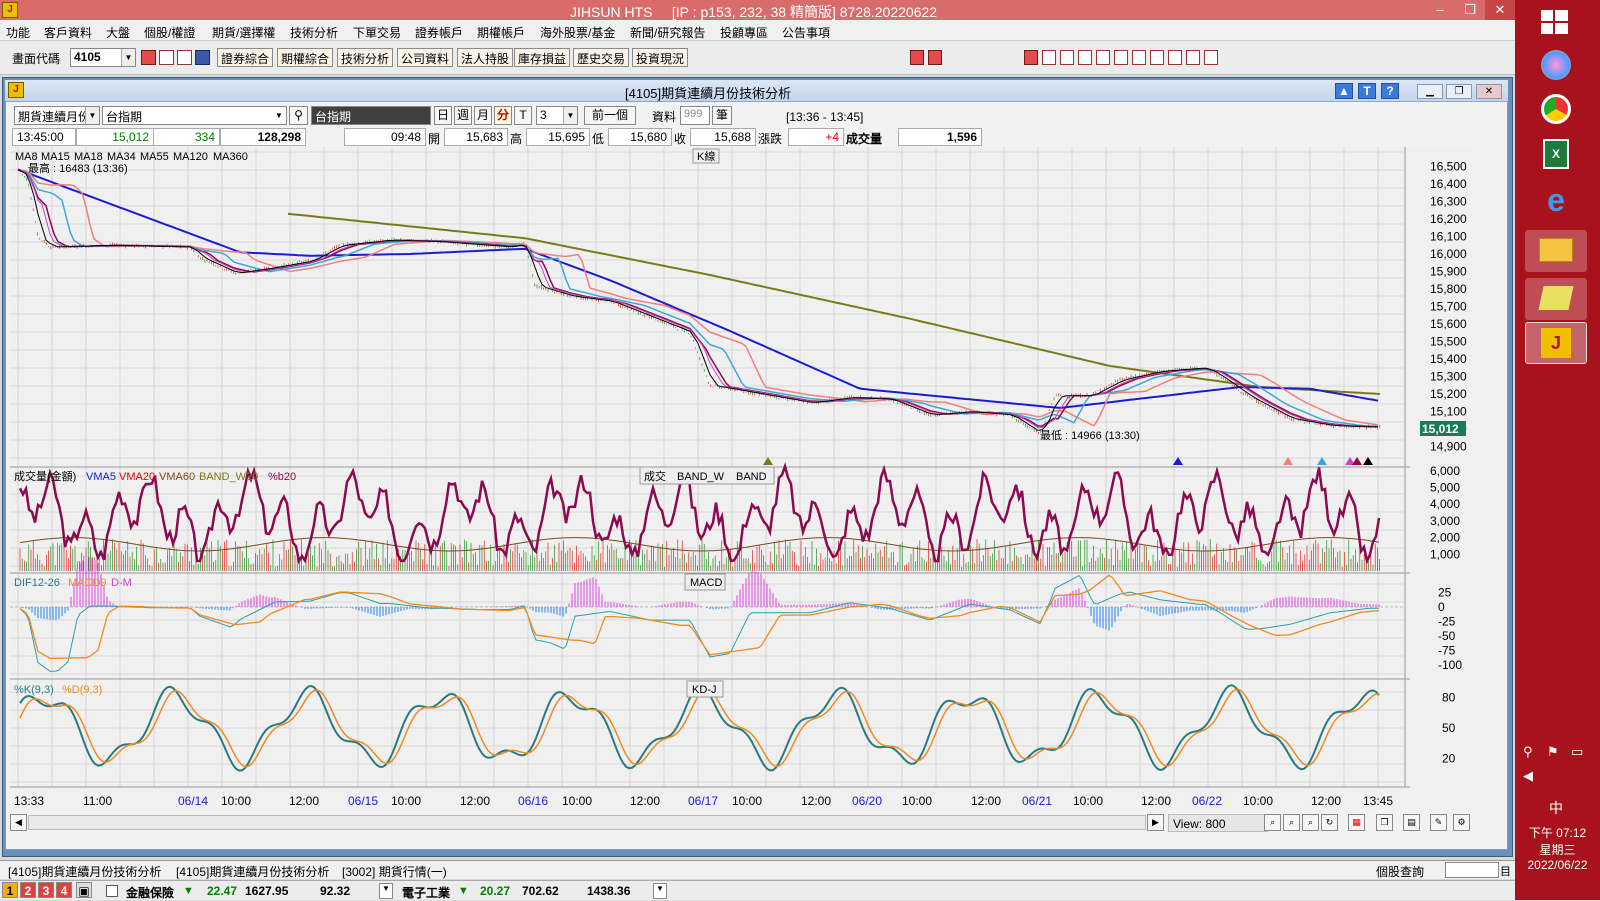 The height and width of the screenshot is (901, 1600). What do you see at coordinates (1489, 91) in the screenshot?
I see `window-close-button: ✕` at bounding box center [1489, 91].